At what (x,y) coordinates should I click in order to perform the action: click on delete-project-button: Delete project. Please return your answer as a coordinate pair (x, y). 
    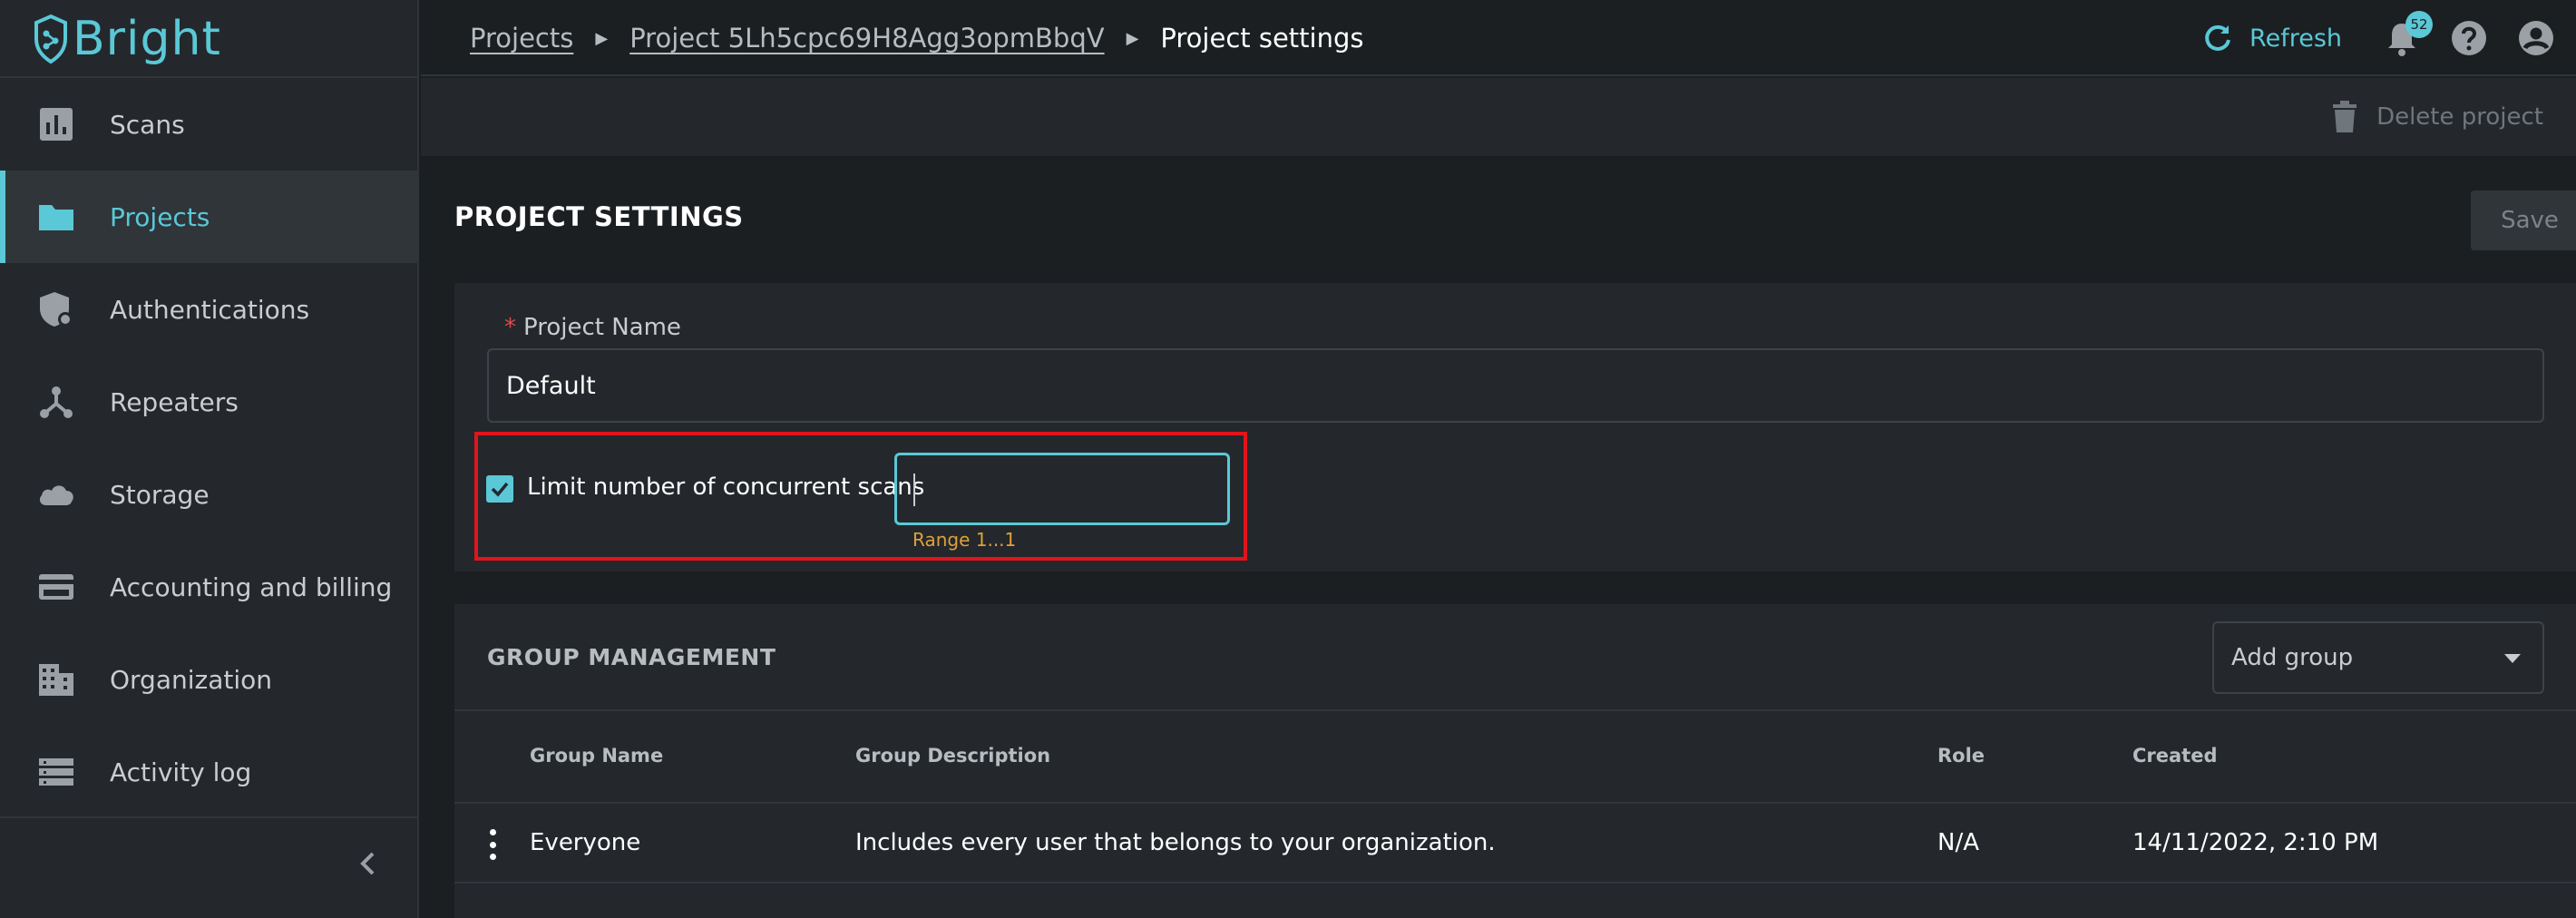
    Looking at the image, I should click on (2437, 117).